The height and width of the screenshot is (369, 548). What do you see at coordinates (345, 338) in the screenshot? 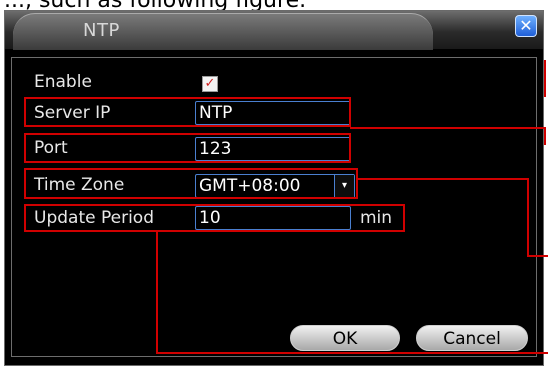
I see `ok-button: OK` at bounding box center [345, 338].